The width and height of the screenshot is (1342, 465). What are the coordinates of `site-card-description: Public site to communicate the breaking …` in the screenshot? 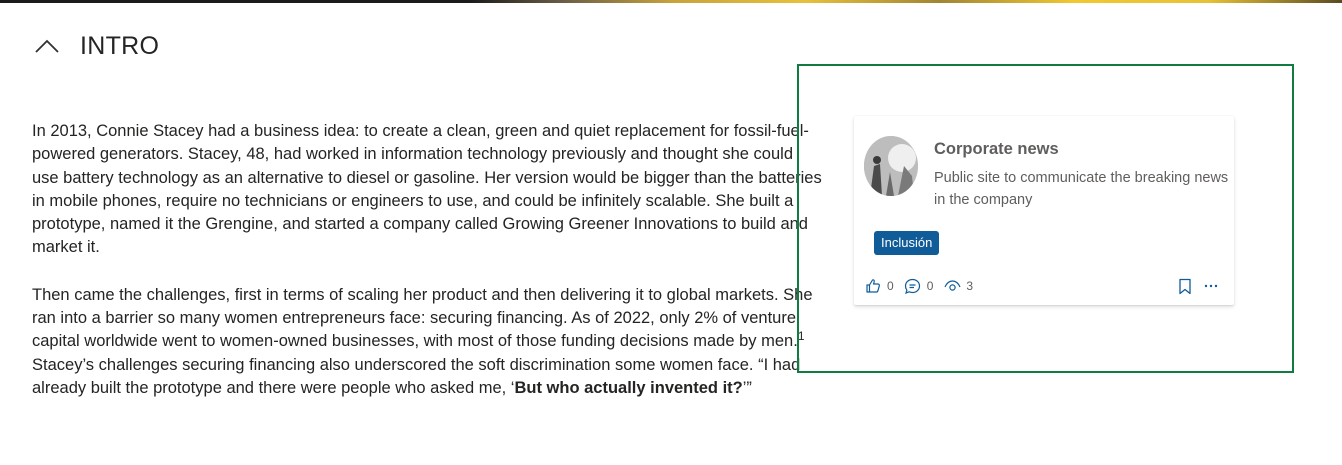 It's located at (1081, 189).